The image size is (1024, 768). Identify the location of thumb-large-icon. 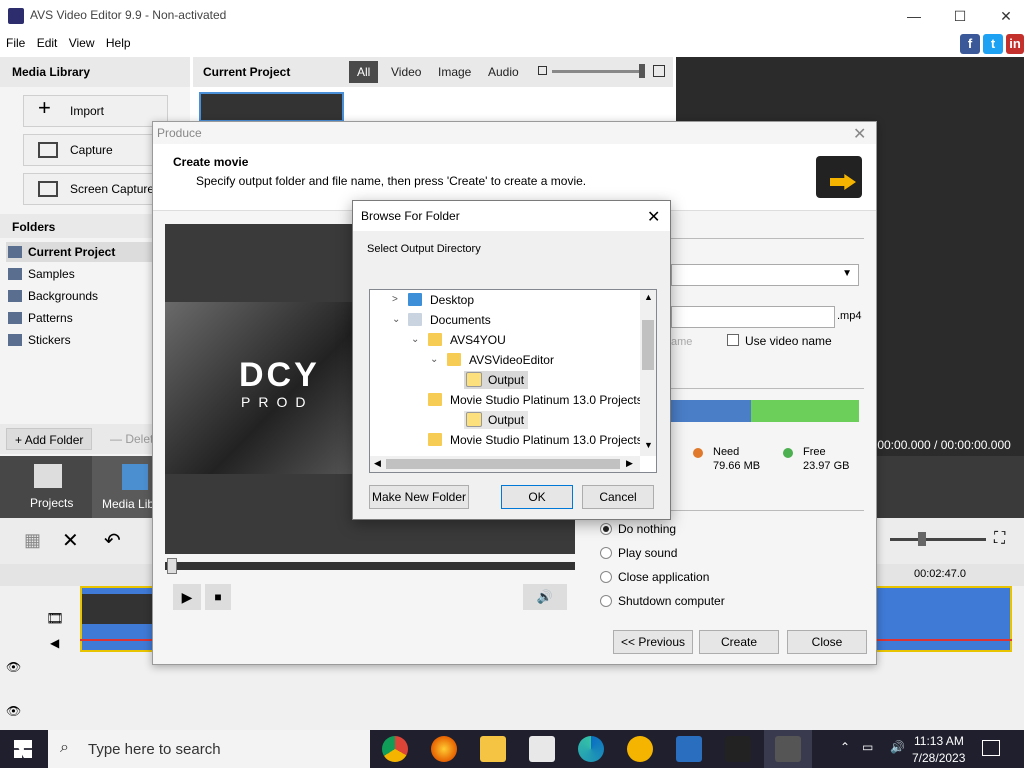
(659, 71).